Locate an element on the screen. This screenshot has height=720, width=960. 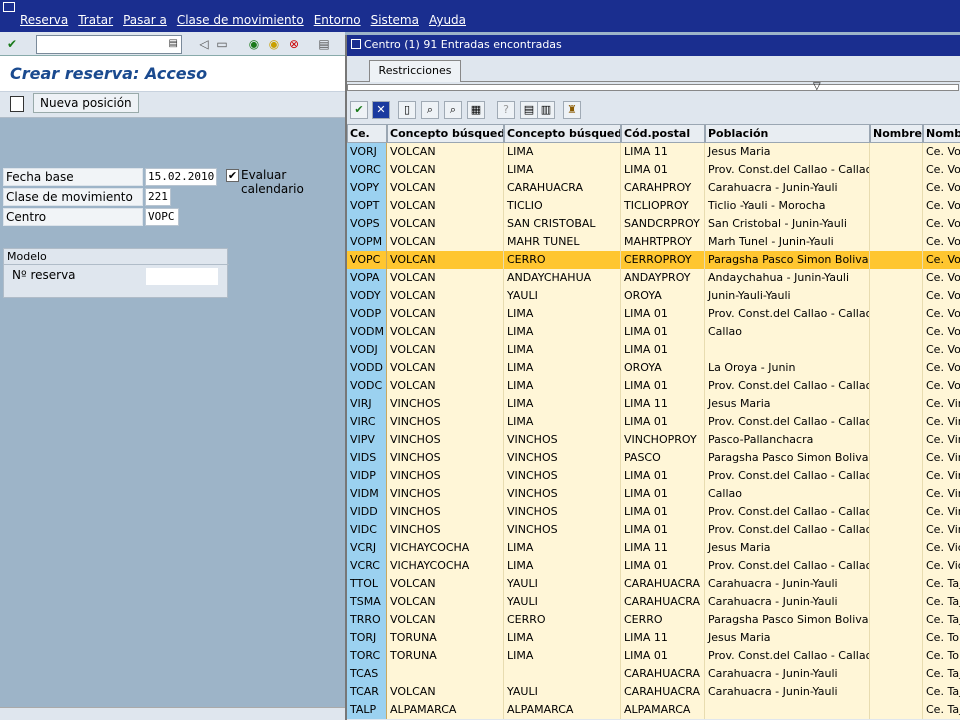
back-arrow-icon: ◁ is located at coordinates (204, 44).